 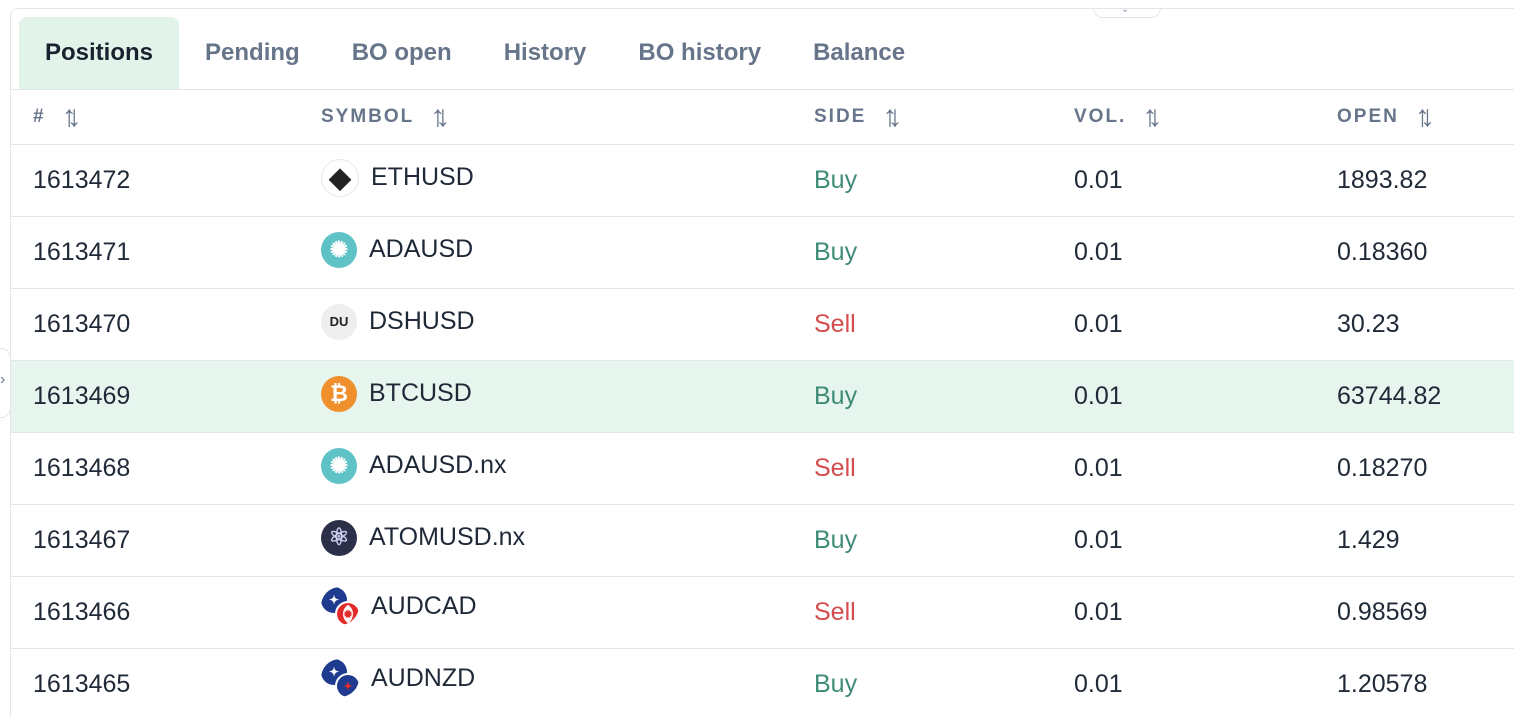 I want to click on chevron-down-icon: ⌄, so click(x=1125, y=11).